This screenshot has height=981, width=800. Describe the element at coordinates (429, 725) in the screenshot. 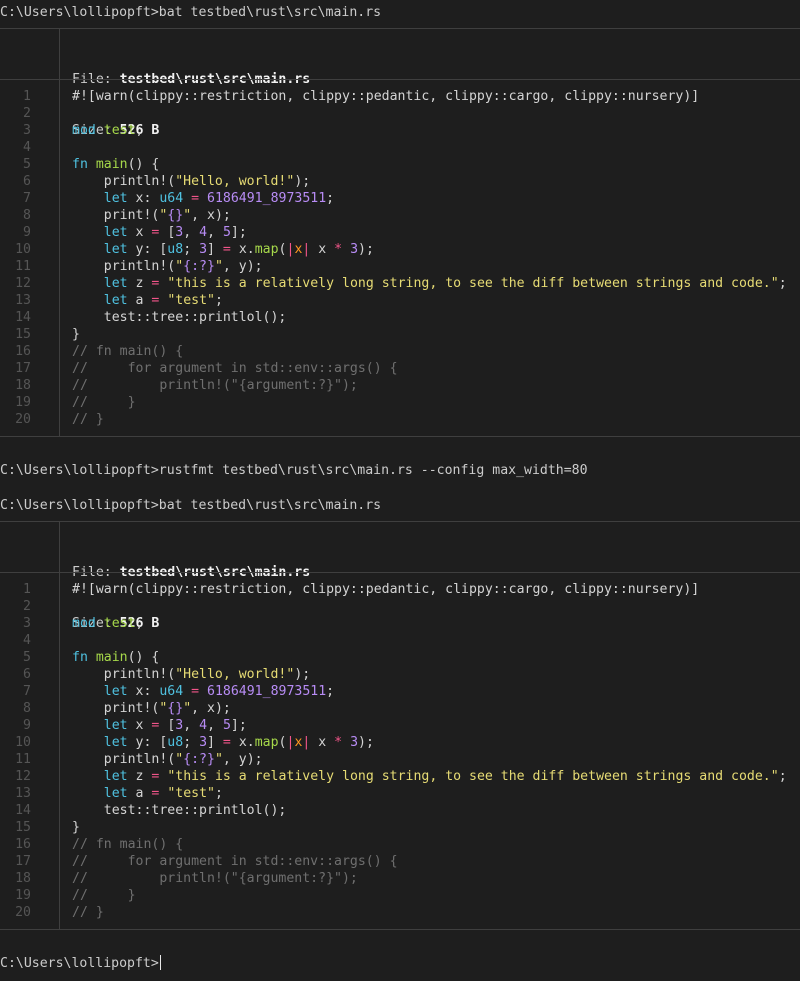

I see `code-line: let x = [3, 4, 5];` at that location.